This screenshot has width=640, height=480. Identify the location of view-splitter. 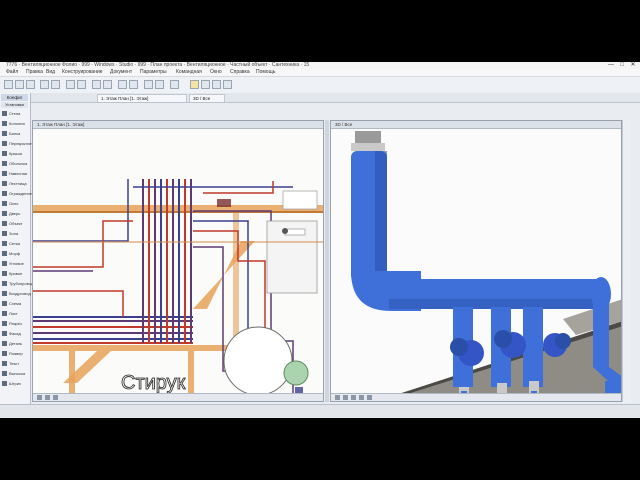
(327, 261).